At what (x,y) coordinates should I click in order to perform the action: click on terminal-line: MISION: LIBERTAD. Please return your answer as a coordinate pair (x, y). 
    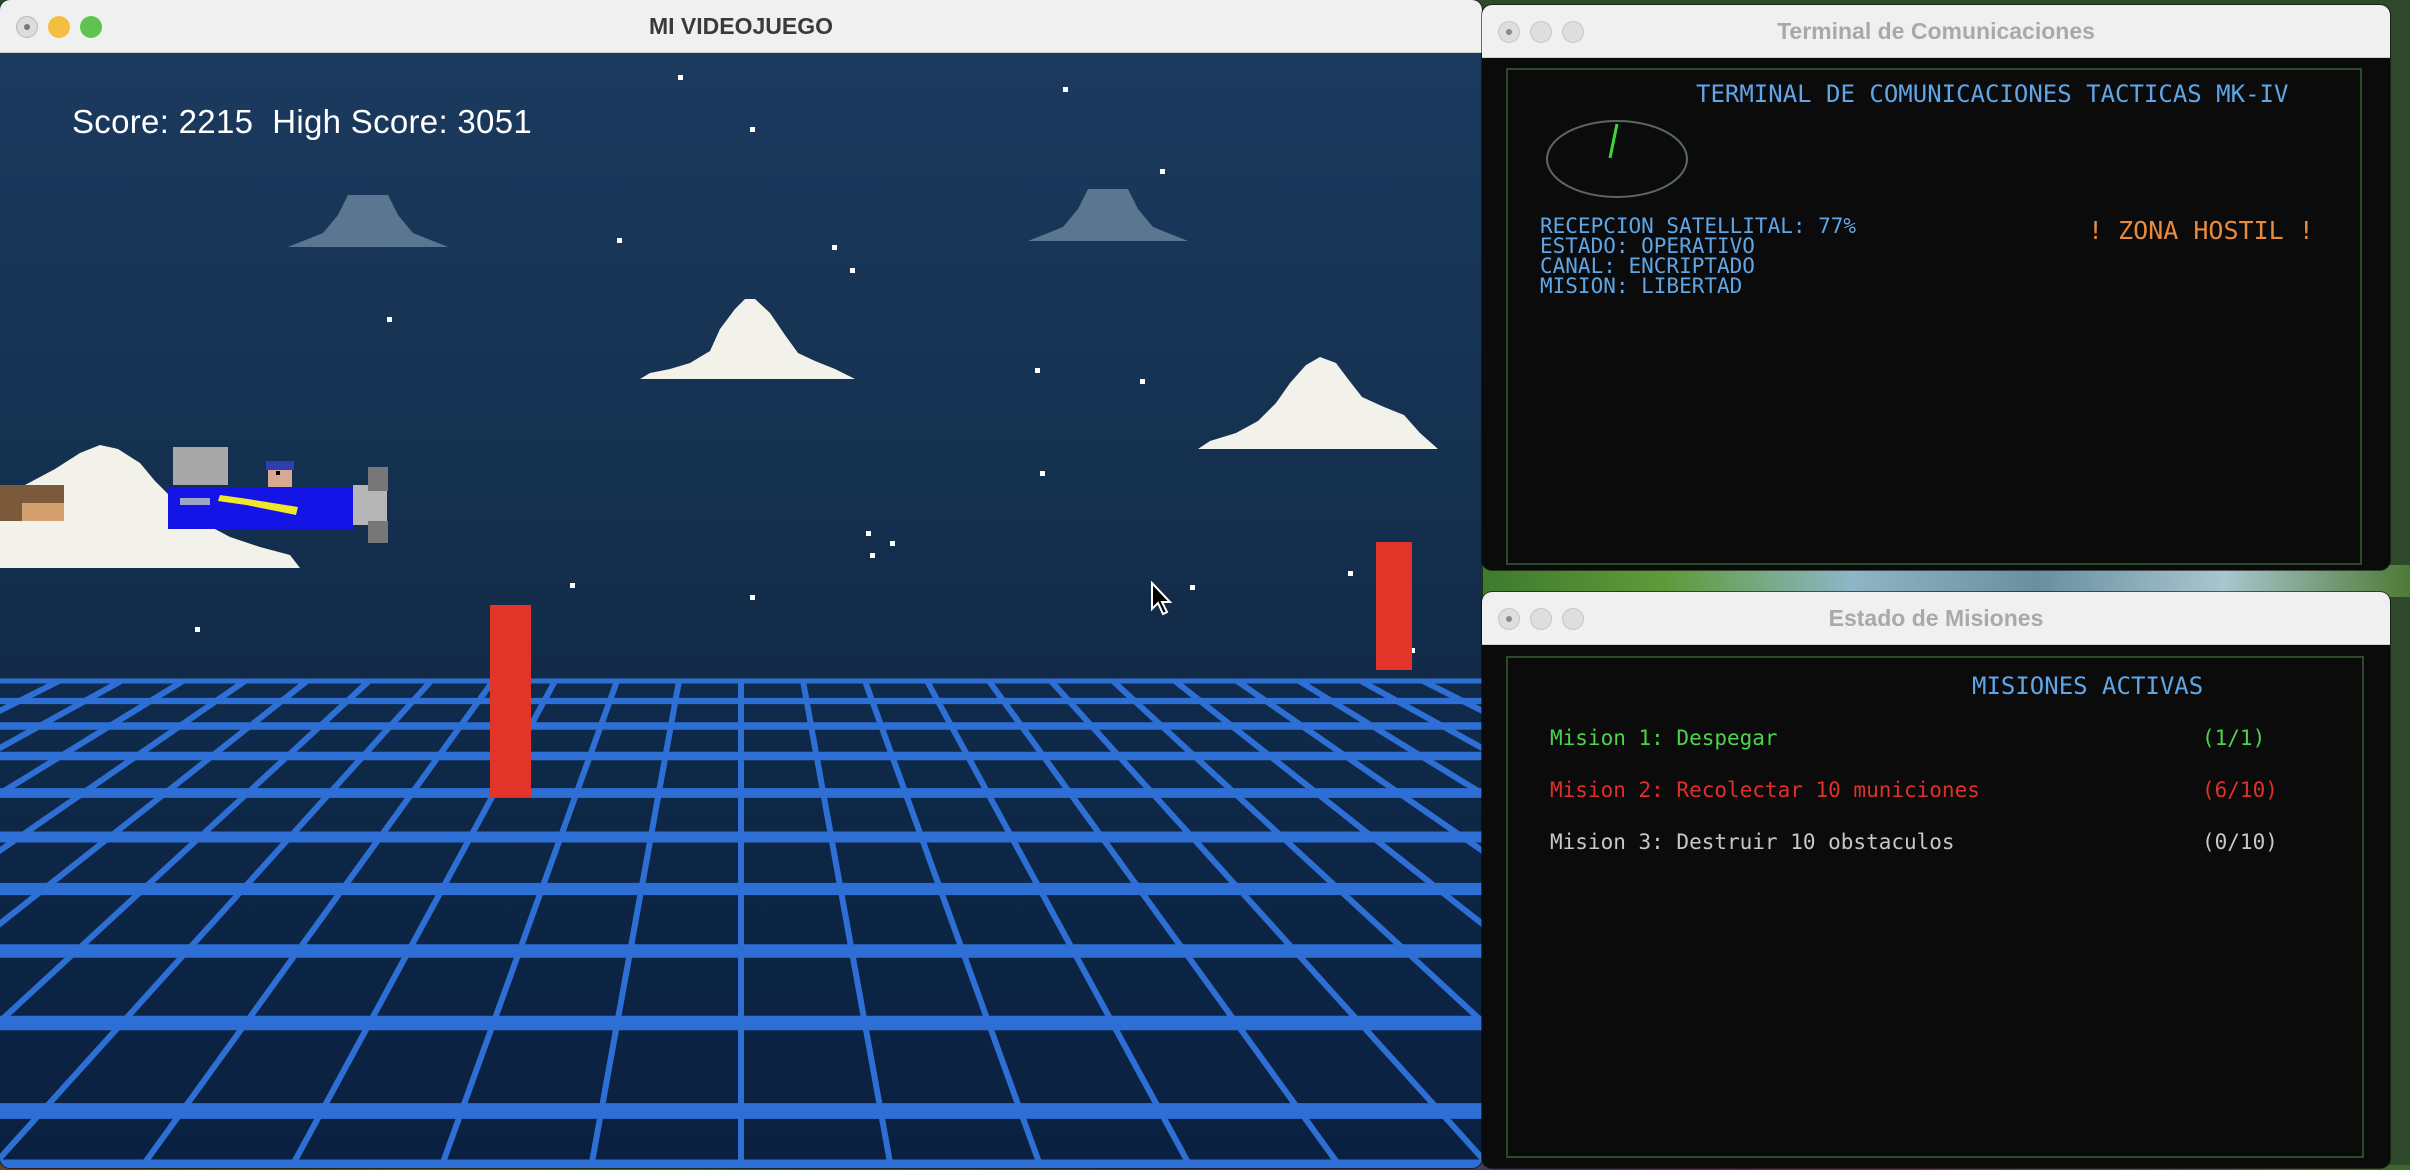
    Looking at the image, I should click on (1641, 286).